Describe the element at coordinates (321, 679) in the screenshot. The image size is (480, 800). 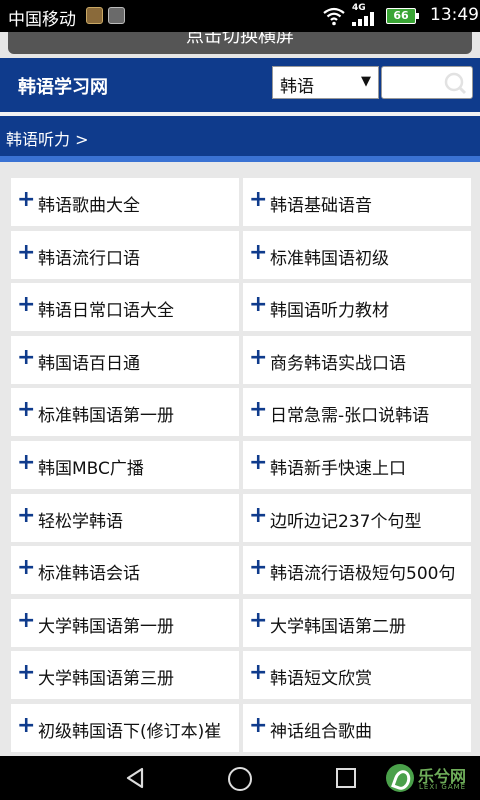
I see `course-link-label: 韩语短文欣赏` at that location.